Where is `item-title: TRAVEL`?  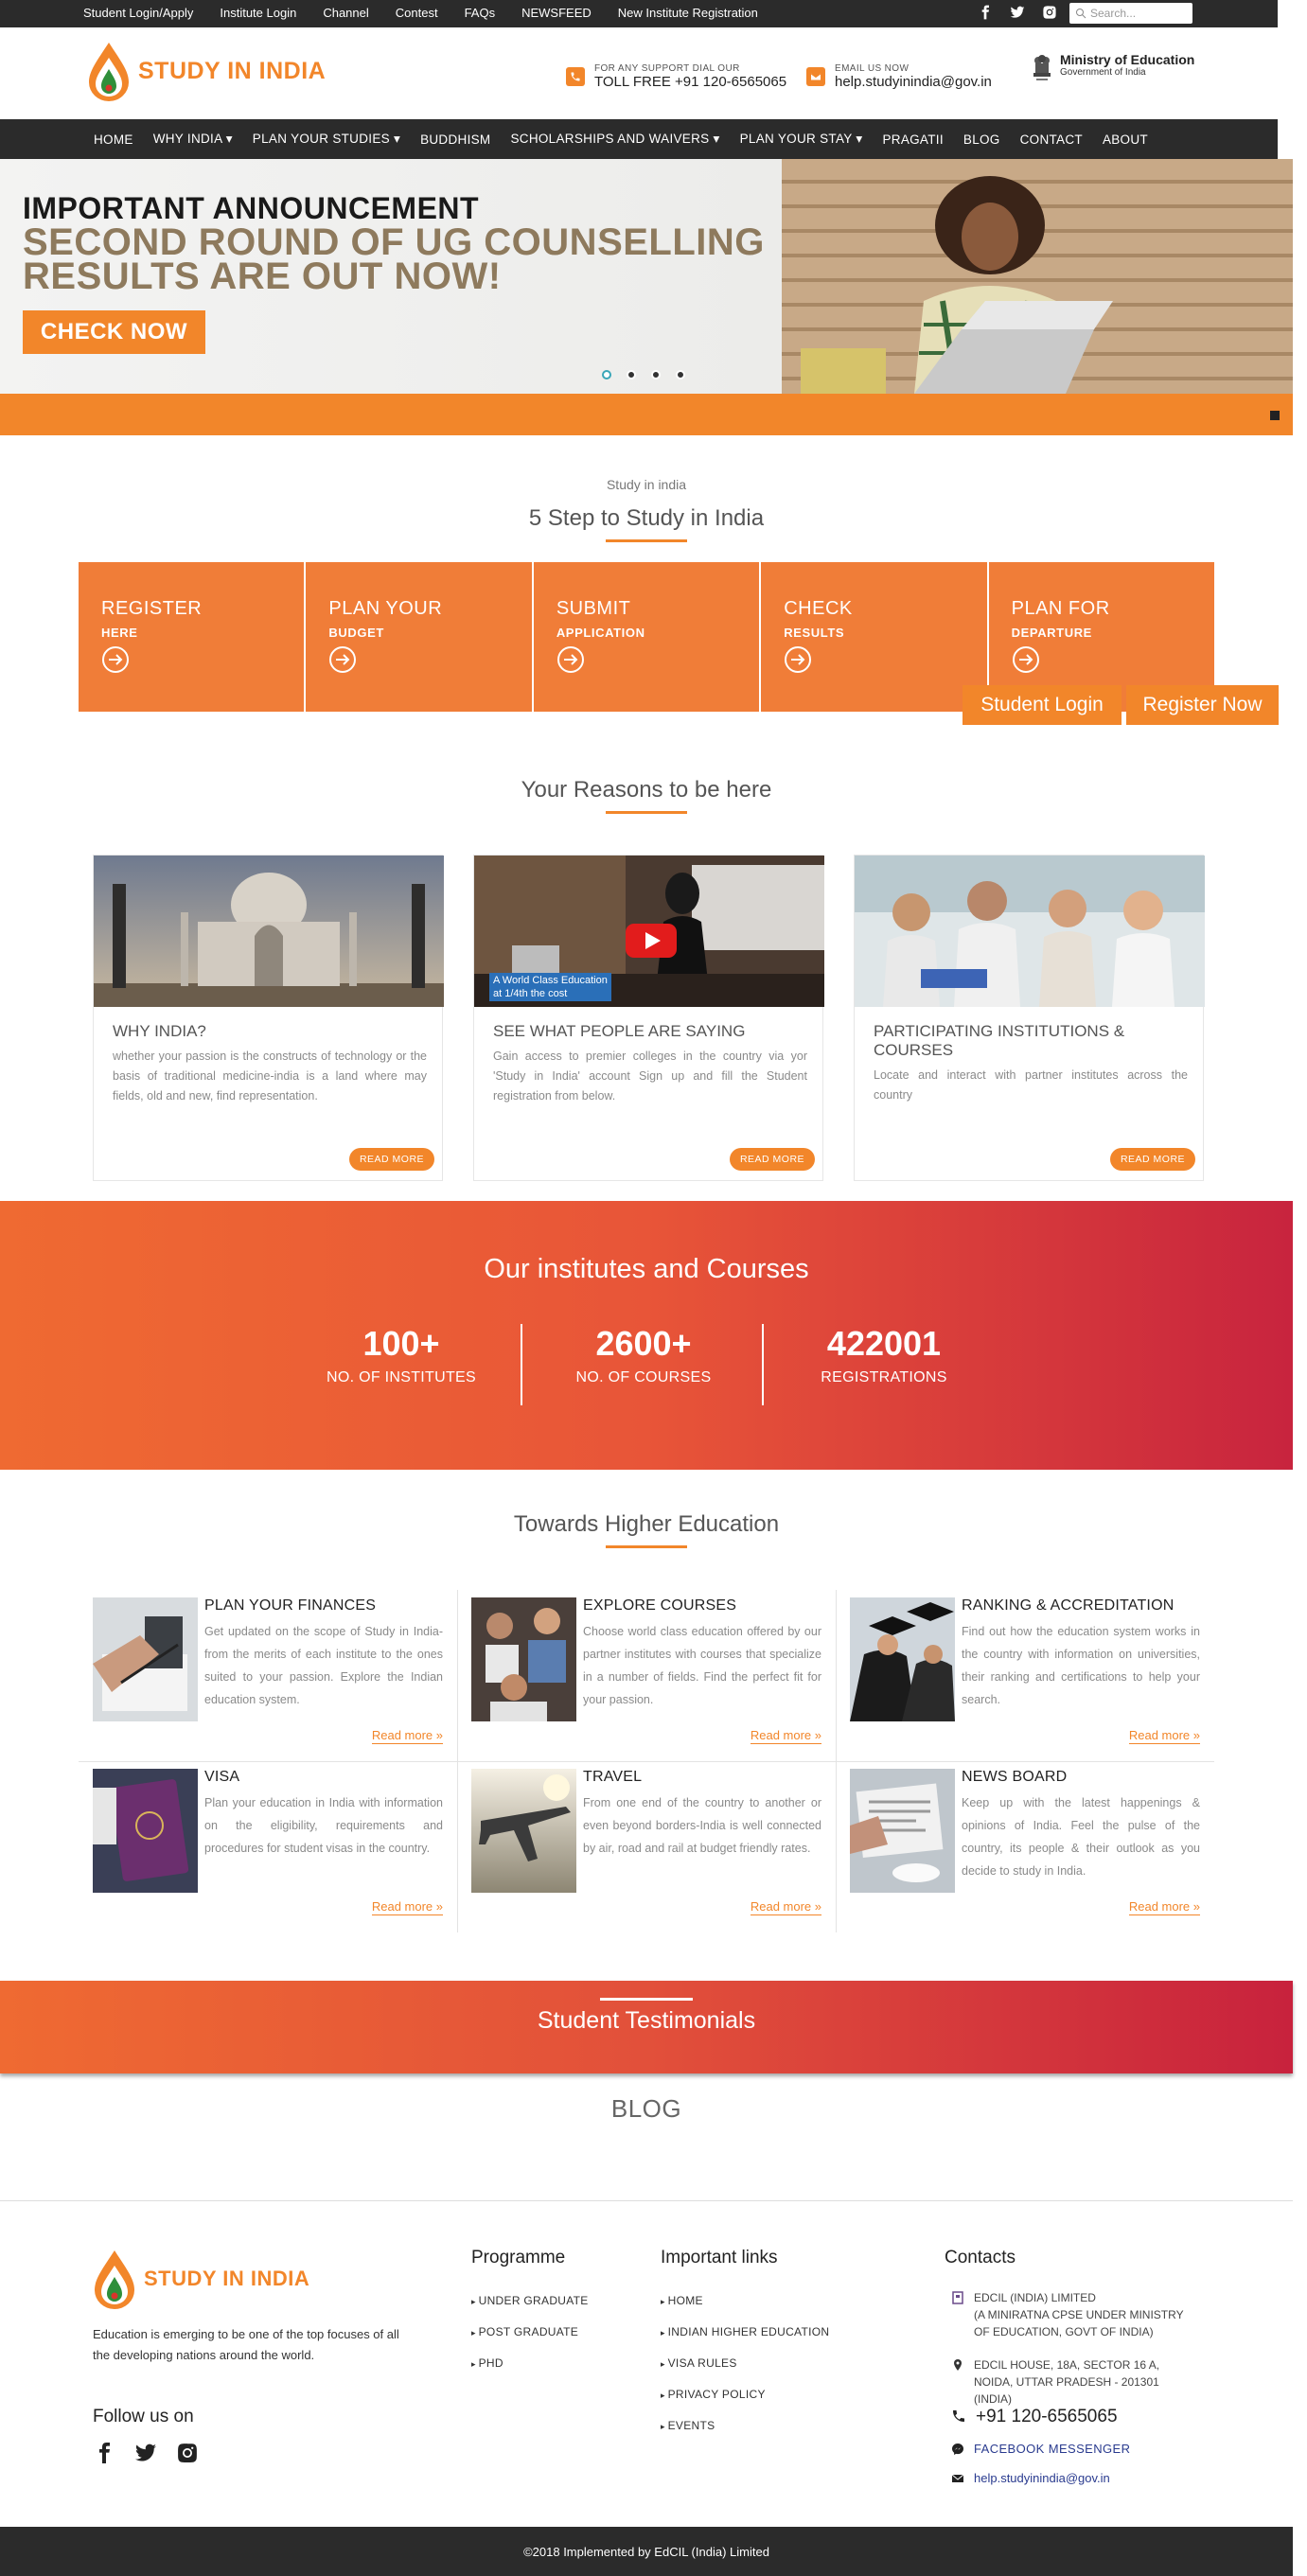
item-title: TRAVEL is located at coordinates (613, 1777).